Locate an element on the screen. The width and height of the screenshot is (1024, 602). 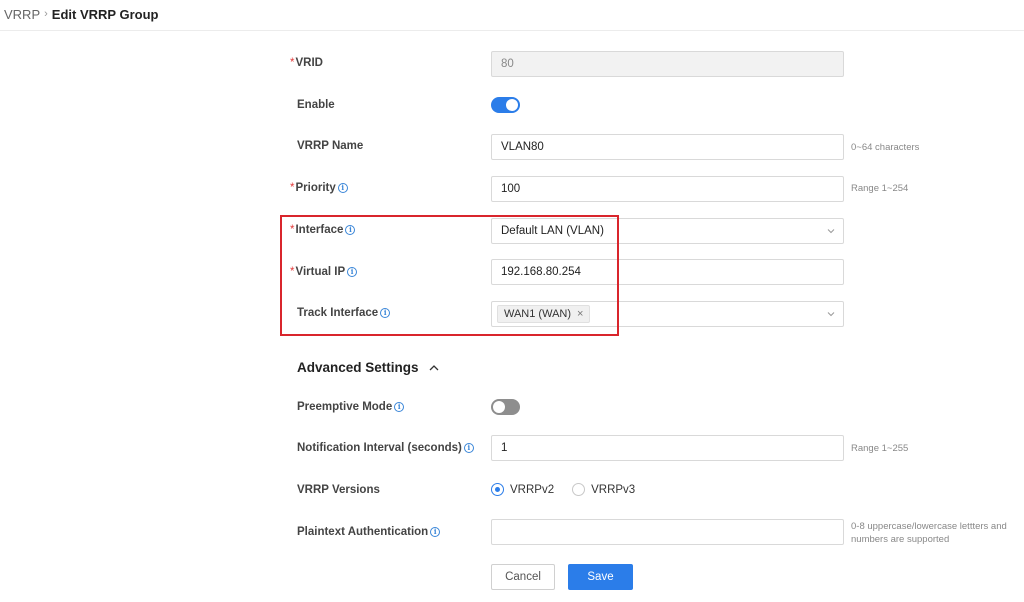
plaintext-auth-label: Plaintext Authentication i is located at coordinates (369, 532).